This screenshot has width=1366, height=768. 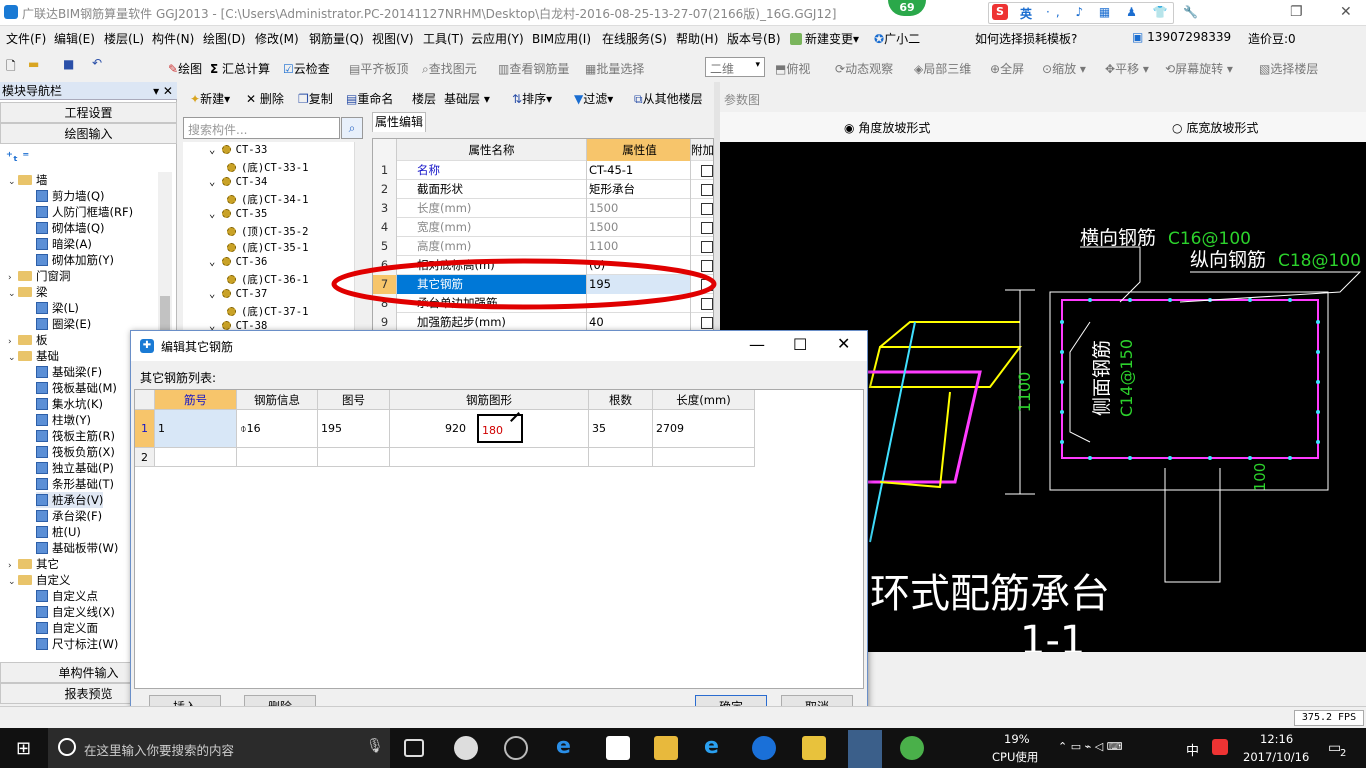 I want to click on nav-tree-item: 筏板基础(M), so click(x=76, y=388).